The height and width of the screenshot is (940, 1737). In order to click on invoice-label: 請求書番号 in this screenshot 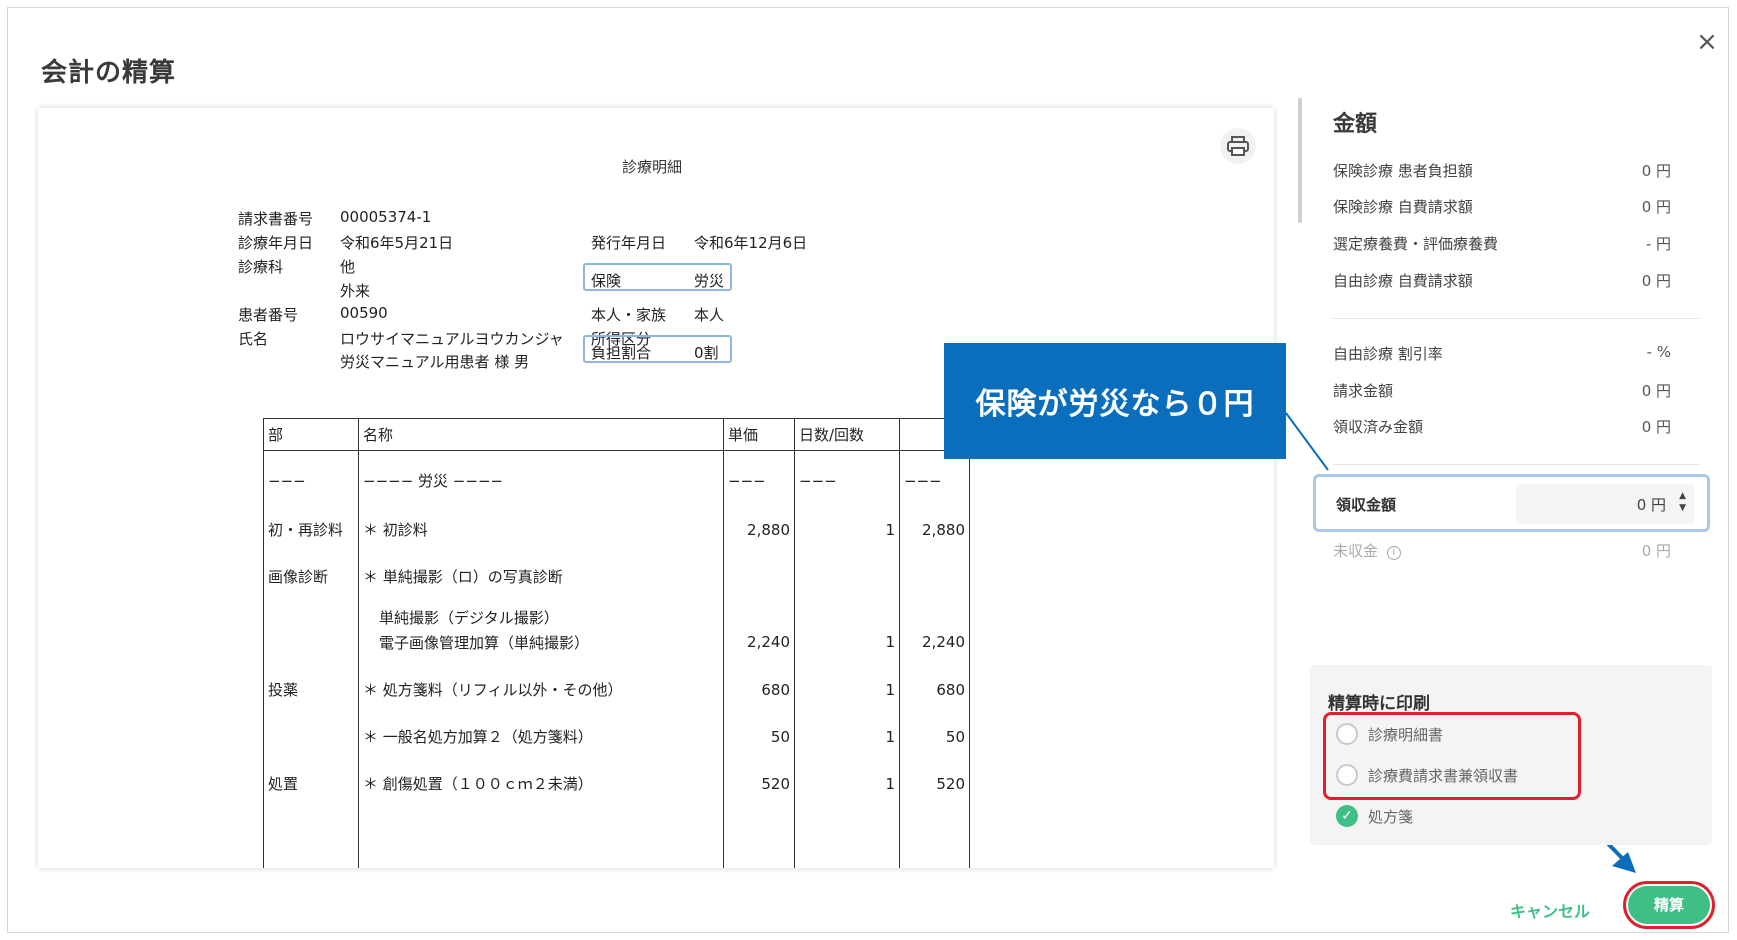, I will do `click(276, 219)`.